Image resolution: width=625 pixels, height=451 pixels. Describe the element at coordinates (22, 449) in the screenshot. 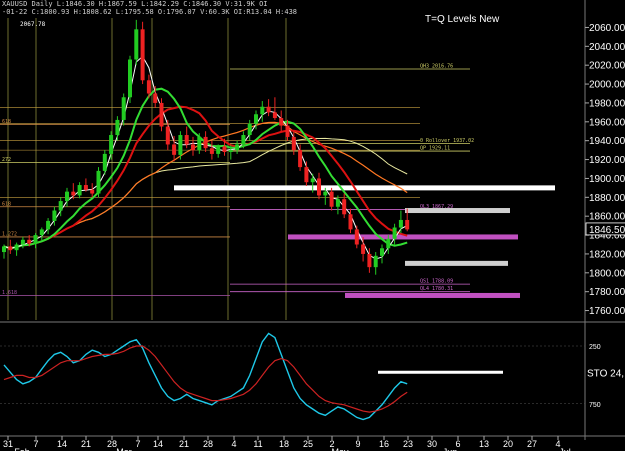

I see `month-label: Feb` at that location.